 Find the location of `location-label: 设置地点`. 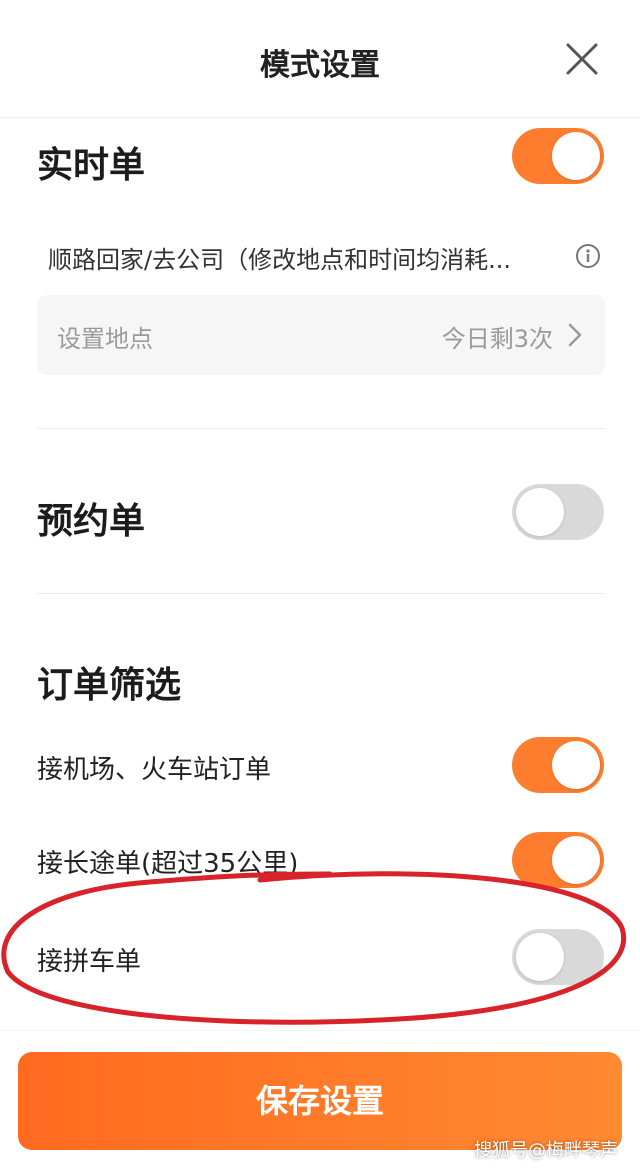

location-label: 设置地点 is located at coordinates (105, 339).